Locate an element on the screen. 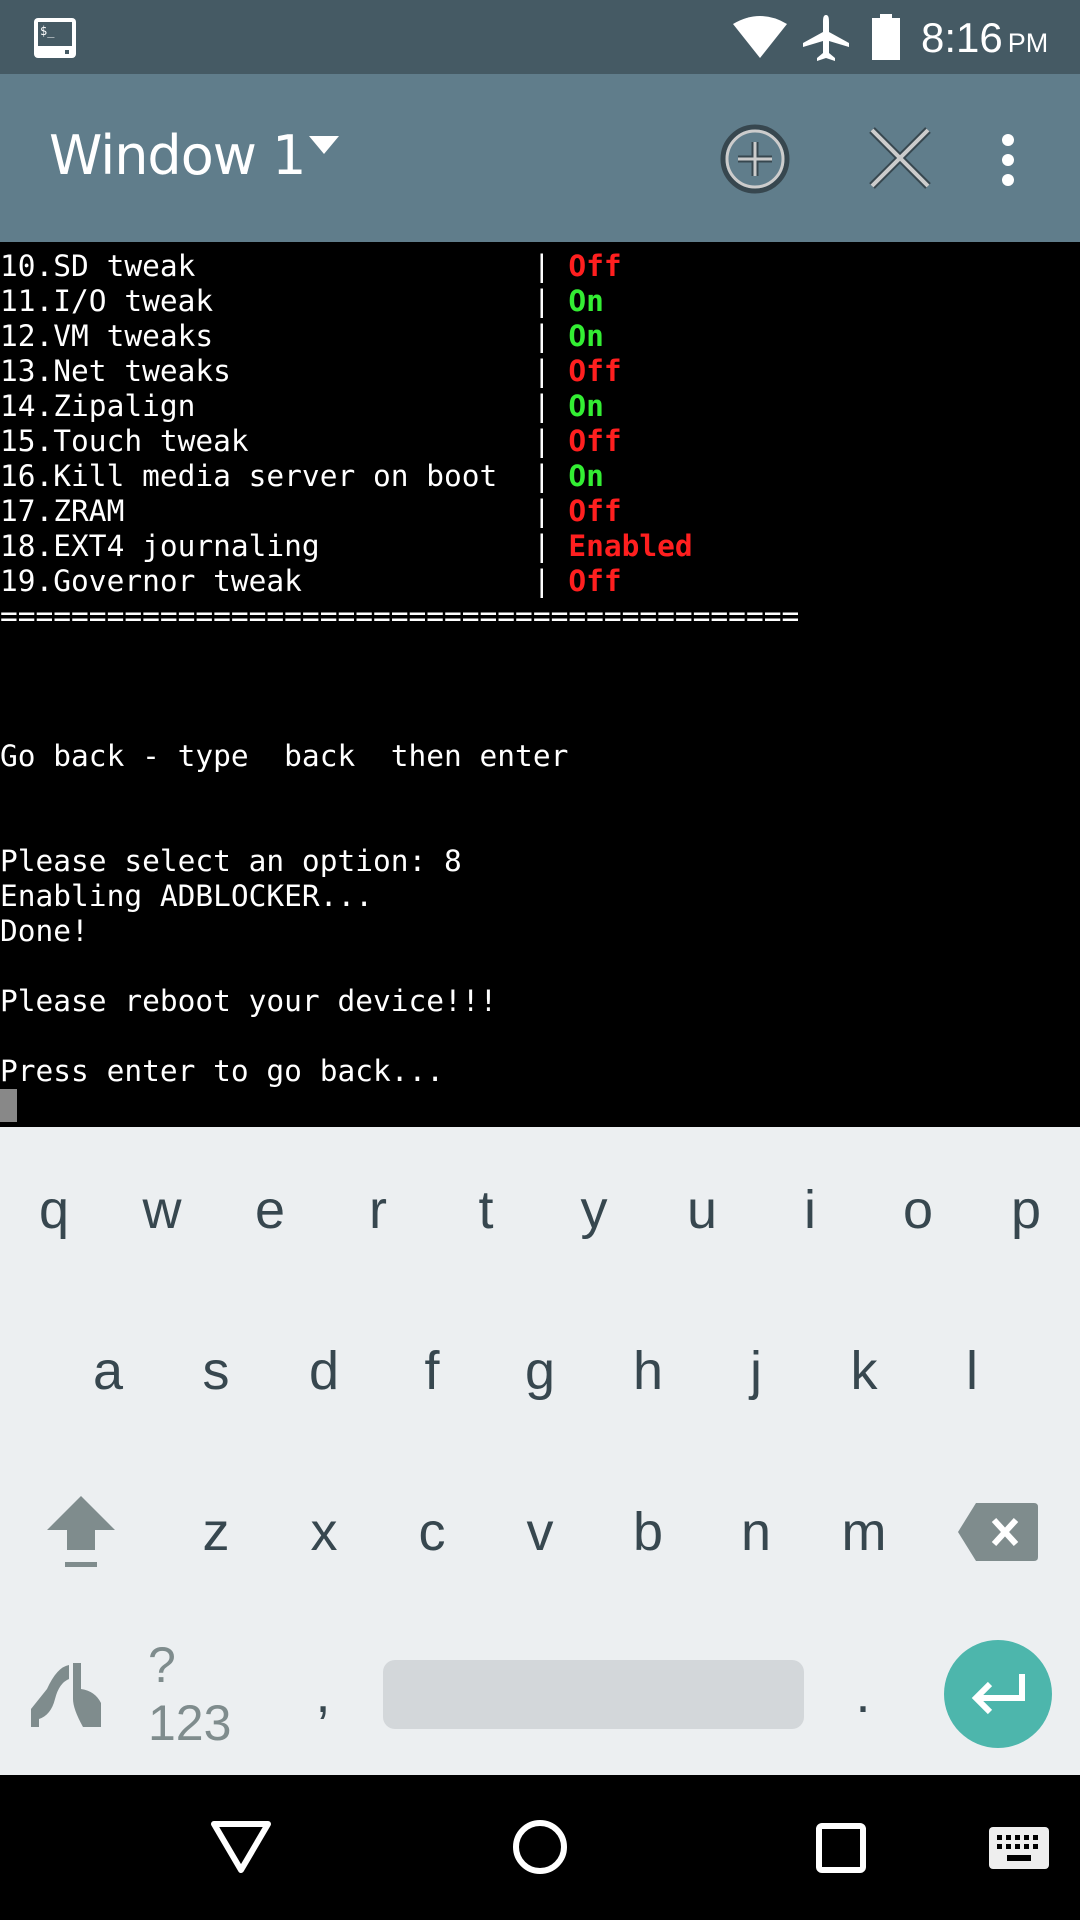  recents-icon is located at coordinates (841, 1848).